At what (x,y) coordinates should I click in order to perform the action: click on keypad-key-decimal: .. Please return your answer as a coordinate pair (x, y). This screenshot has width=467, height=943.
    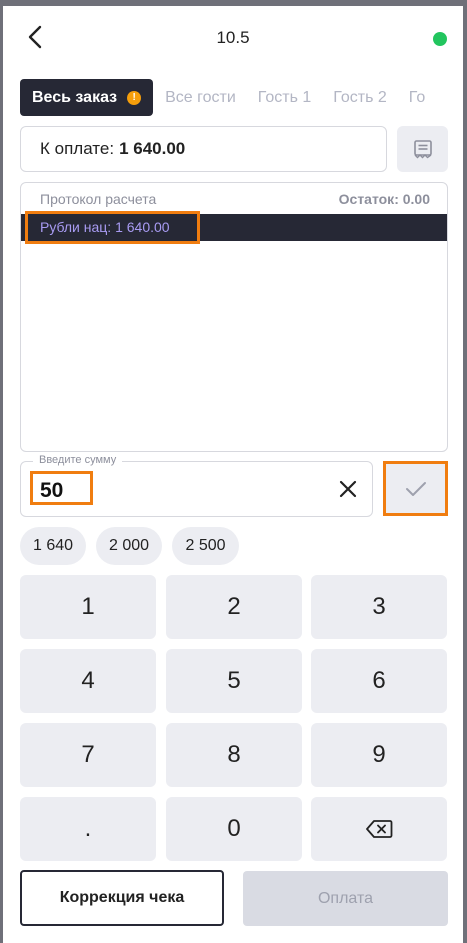
    Looking at the image, I should click on (88, 829).